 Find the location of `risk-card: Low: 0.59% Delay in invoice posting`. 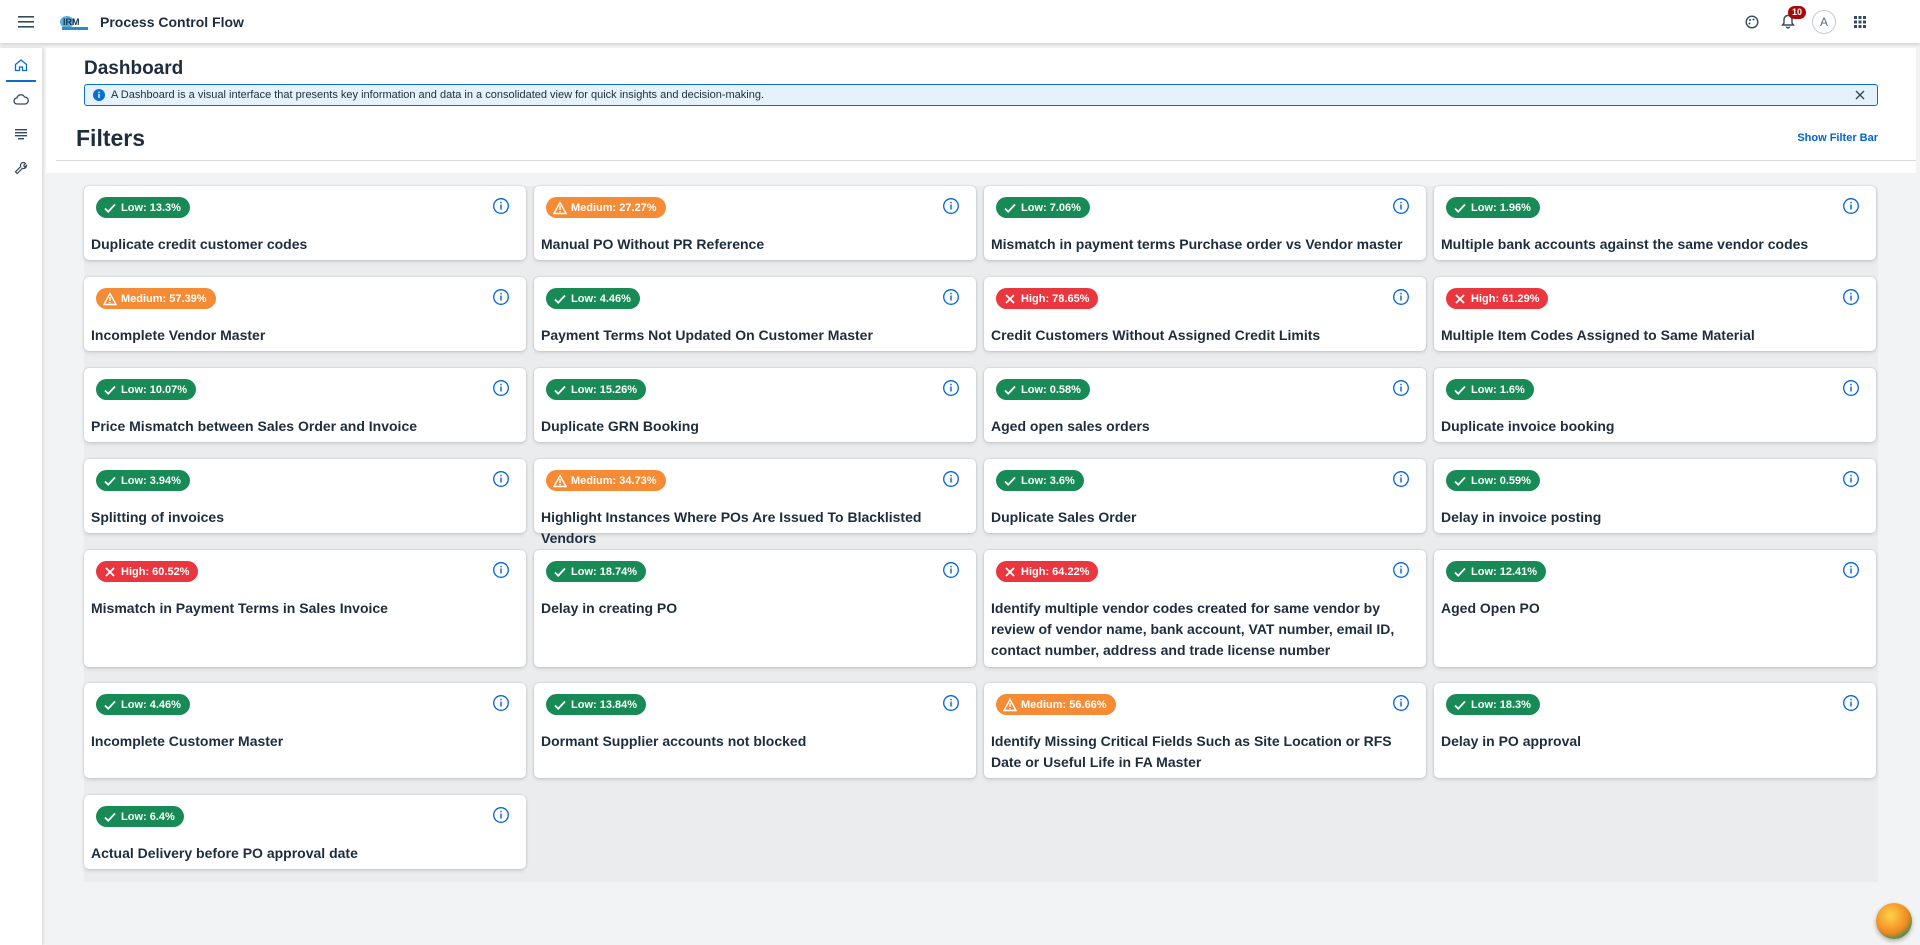

risk-card: Low: 0.59% Delay in invoice posting is located at coordinates (1655, 496).